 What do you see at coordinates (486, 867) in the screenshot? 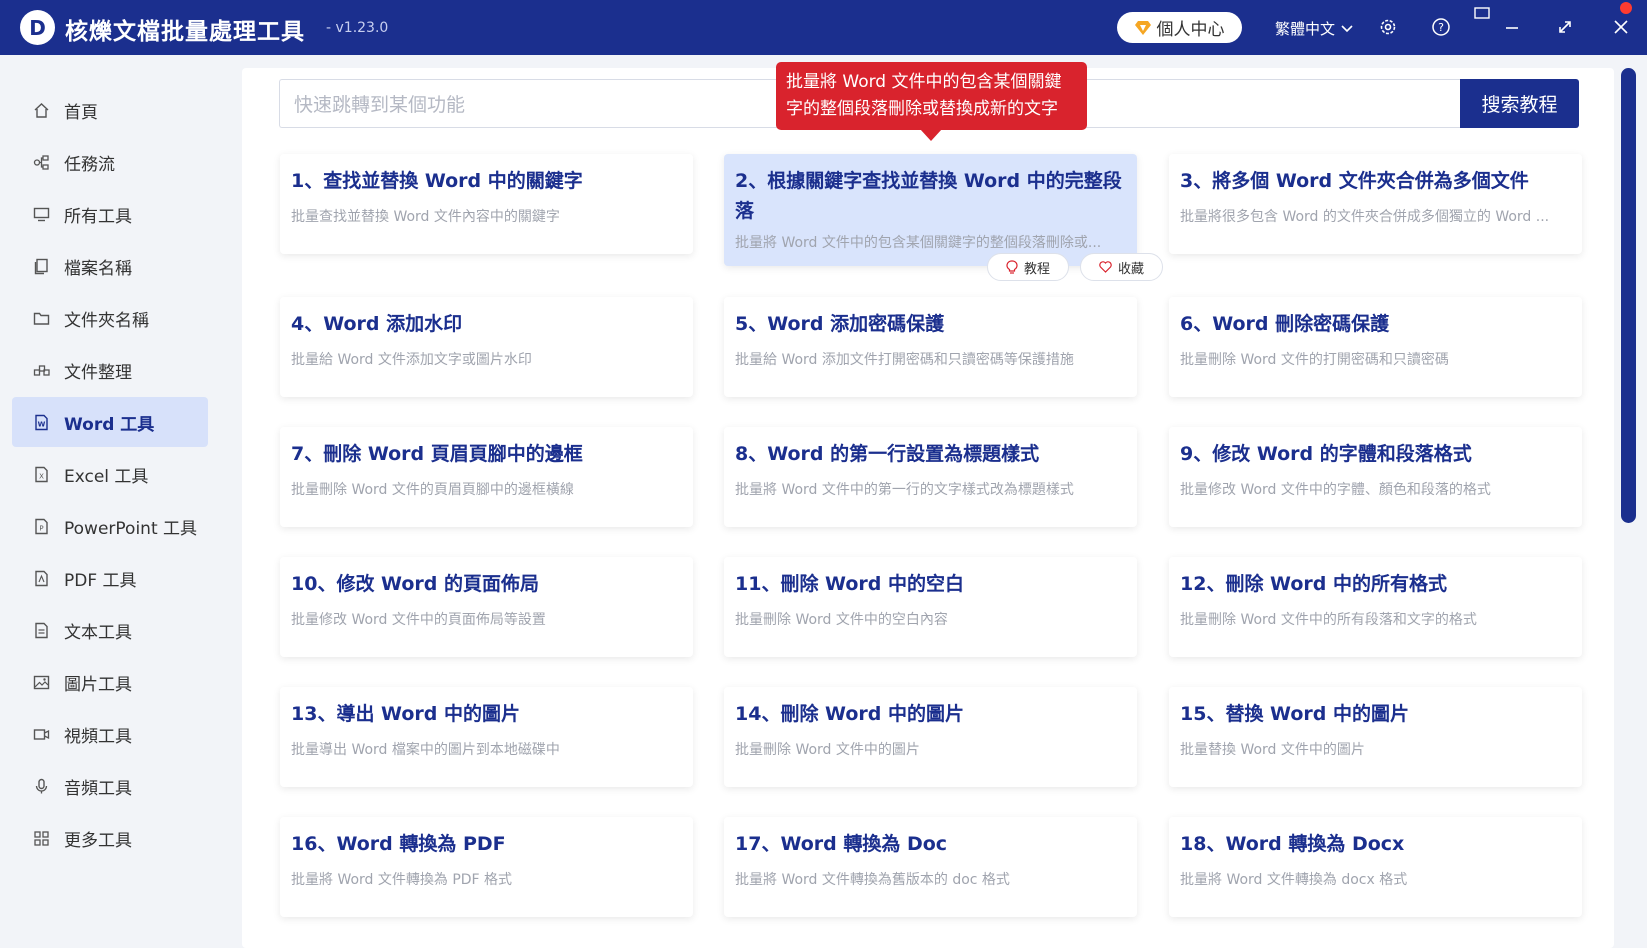
I see `tool-card-16: 16、Word 轉換為 PDF 批量將 Word 文件轉換為 PDF 格式` at bounding box center [486, 867].